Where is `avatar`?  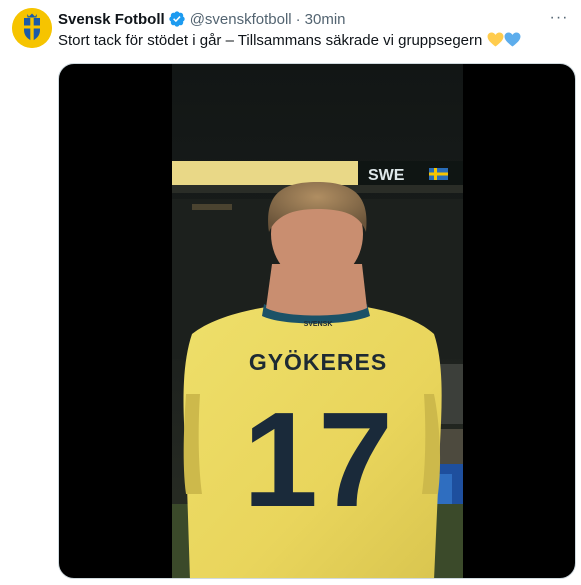
avatar is located at coordinates (32, 28).